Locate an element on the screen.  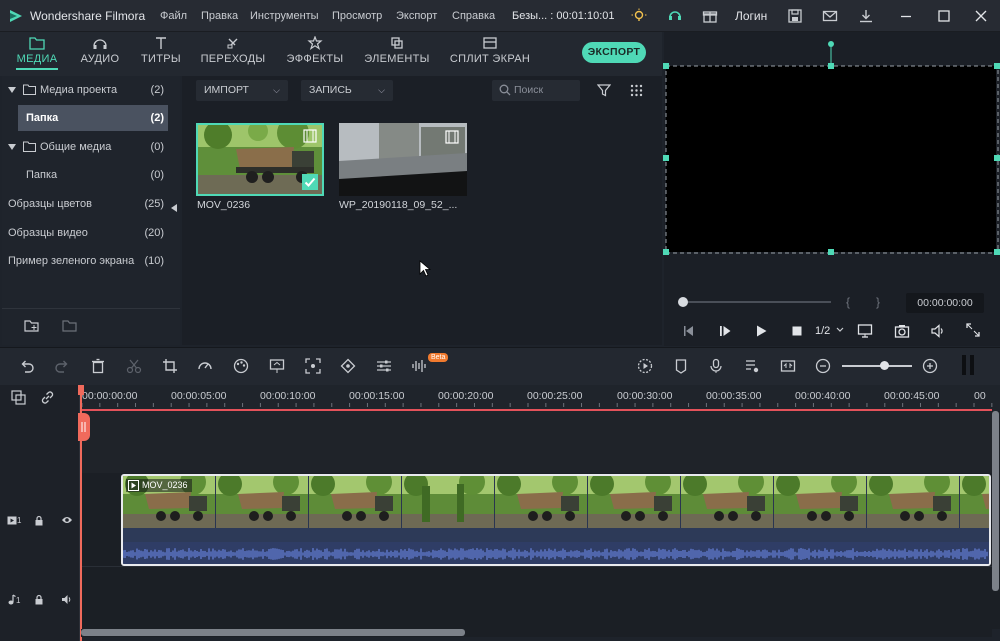
minimize-icon is located at coordinates (906, 16).